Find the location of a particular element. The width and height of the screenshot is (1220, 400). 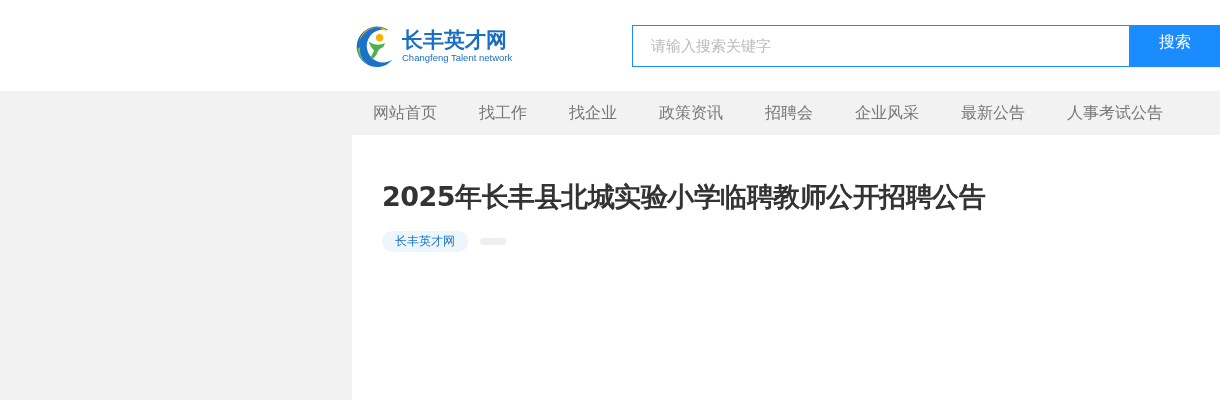

search-field: 请输入搜索关键字 is located at coordinates (881, 45).